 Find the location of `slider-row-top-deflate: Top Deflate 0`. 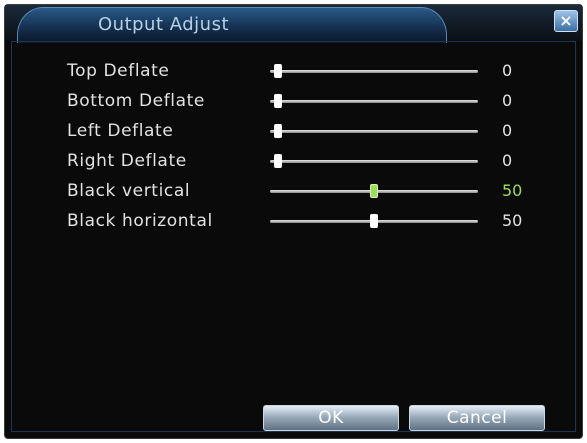

slider-row-top-deflate: Top Deflate 0 is located at coordinates (293, 71).